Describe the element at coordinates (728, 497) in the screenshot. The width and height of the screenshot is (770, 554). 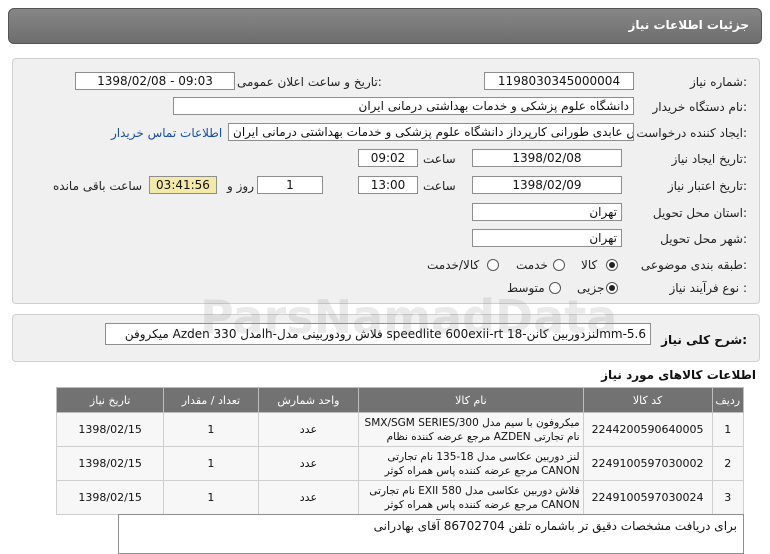
I see `cell-row: 3` at that location.